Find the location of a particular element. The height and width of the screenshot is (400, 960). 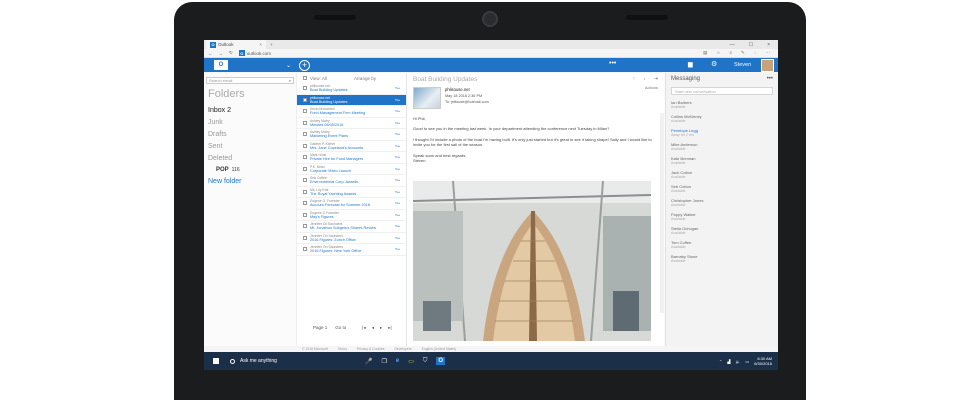

app-launcher-chevron-icon: ⌄ is located at coordinates (288, 65).